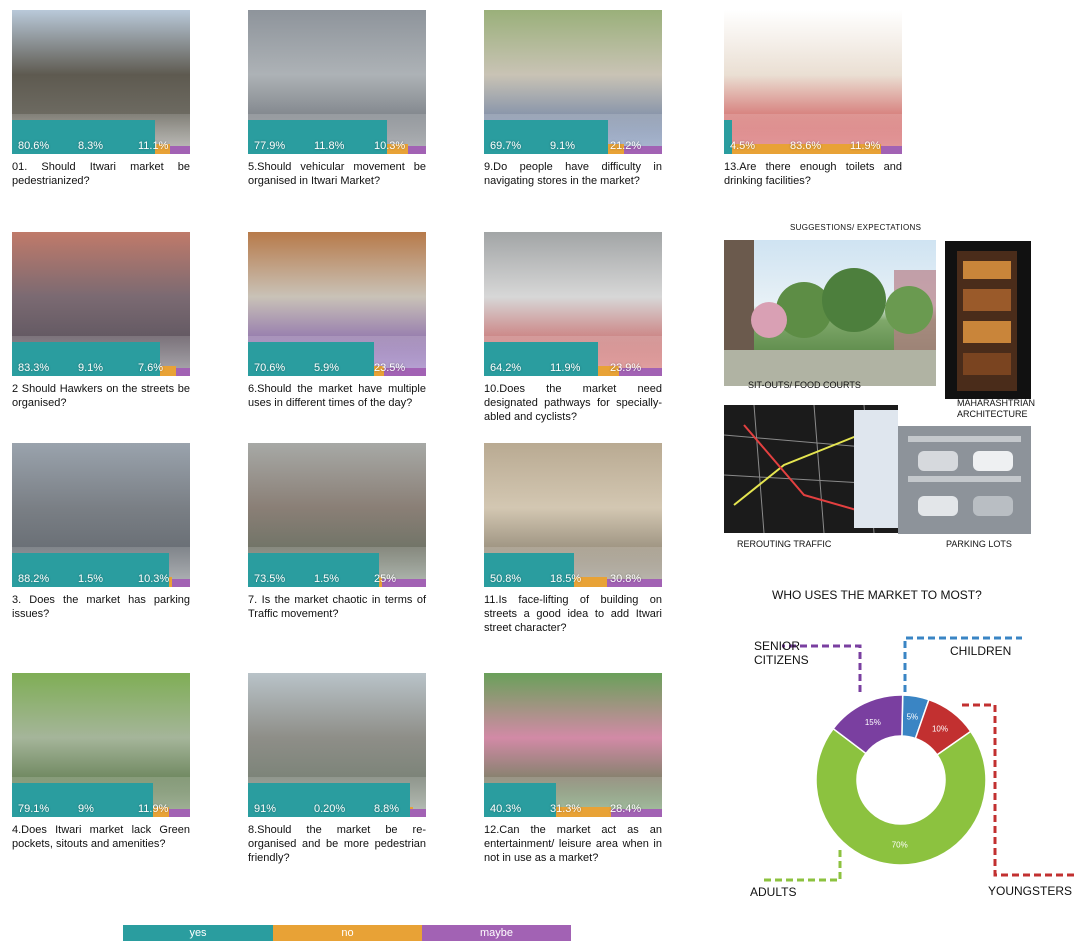 The width and height of the screenshot is (1074, 942). Describe the element at coordinates (265, 809) in the screenshot. I see `bar-label-yes: 91%` at that location.